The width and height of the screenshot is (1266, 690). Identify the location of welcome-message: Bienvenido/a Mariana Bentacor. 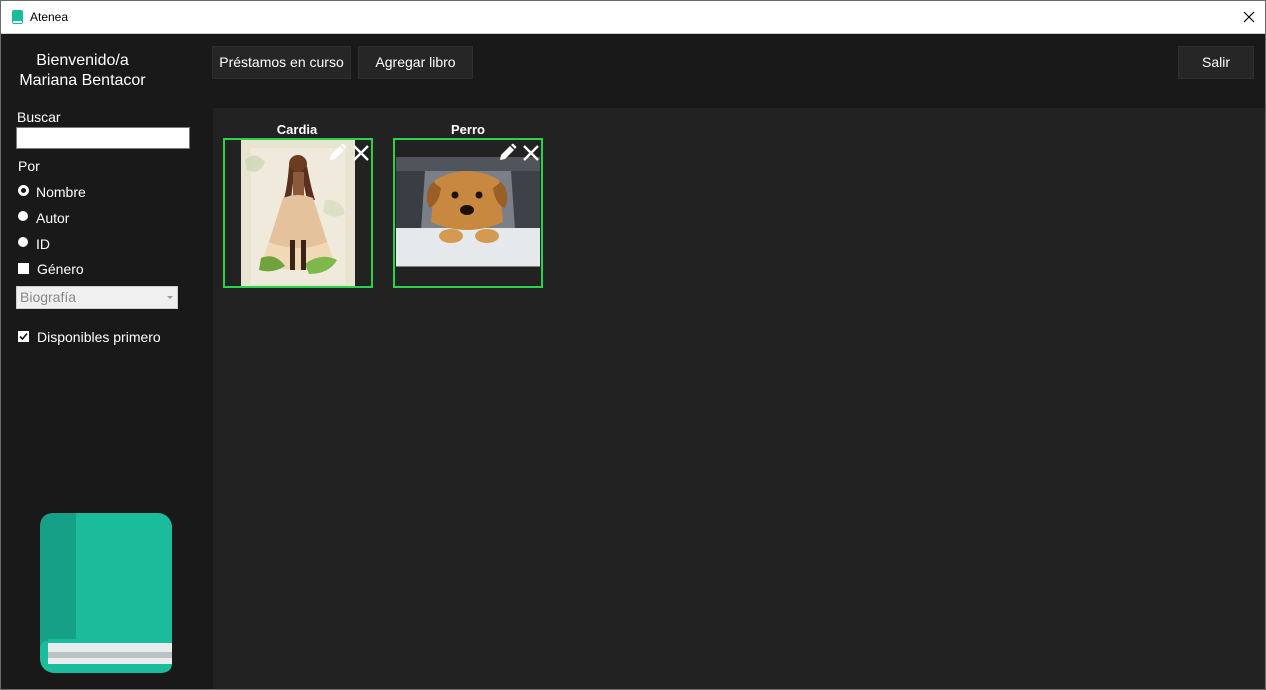
(82, 71).